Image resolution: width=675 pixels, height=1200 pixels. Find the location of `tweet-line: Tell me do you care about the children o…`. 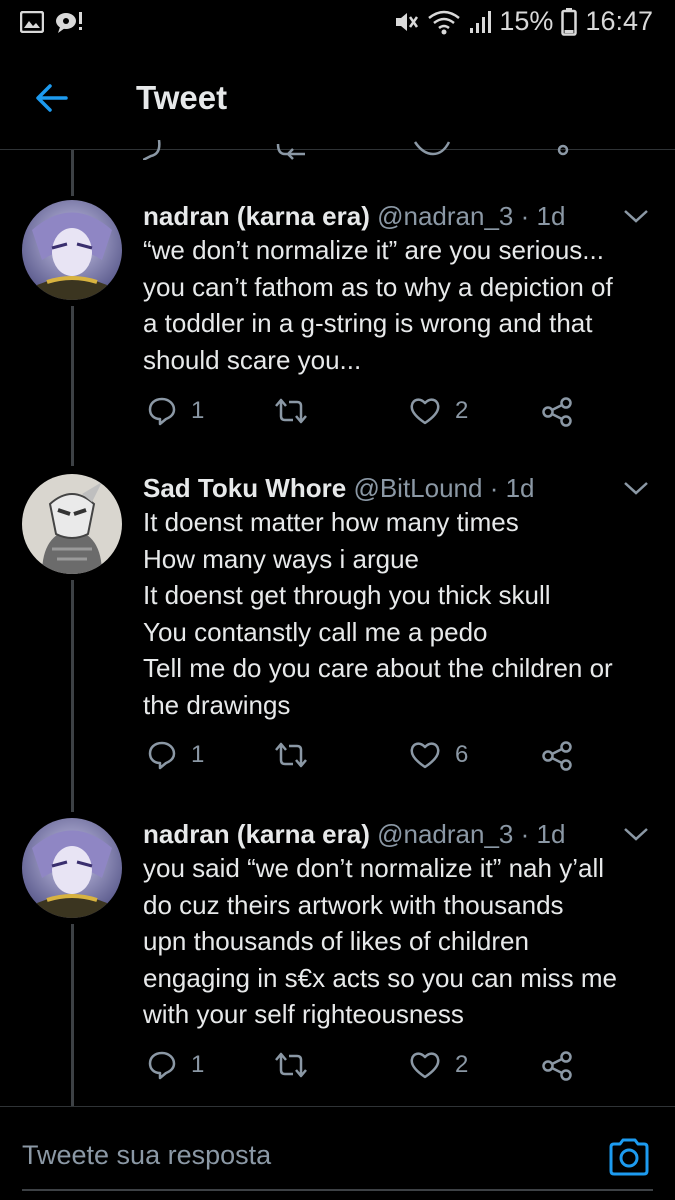

tweet-line: Tell me do you care about the children o… is located at coordinates (378, 668).